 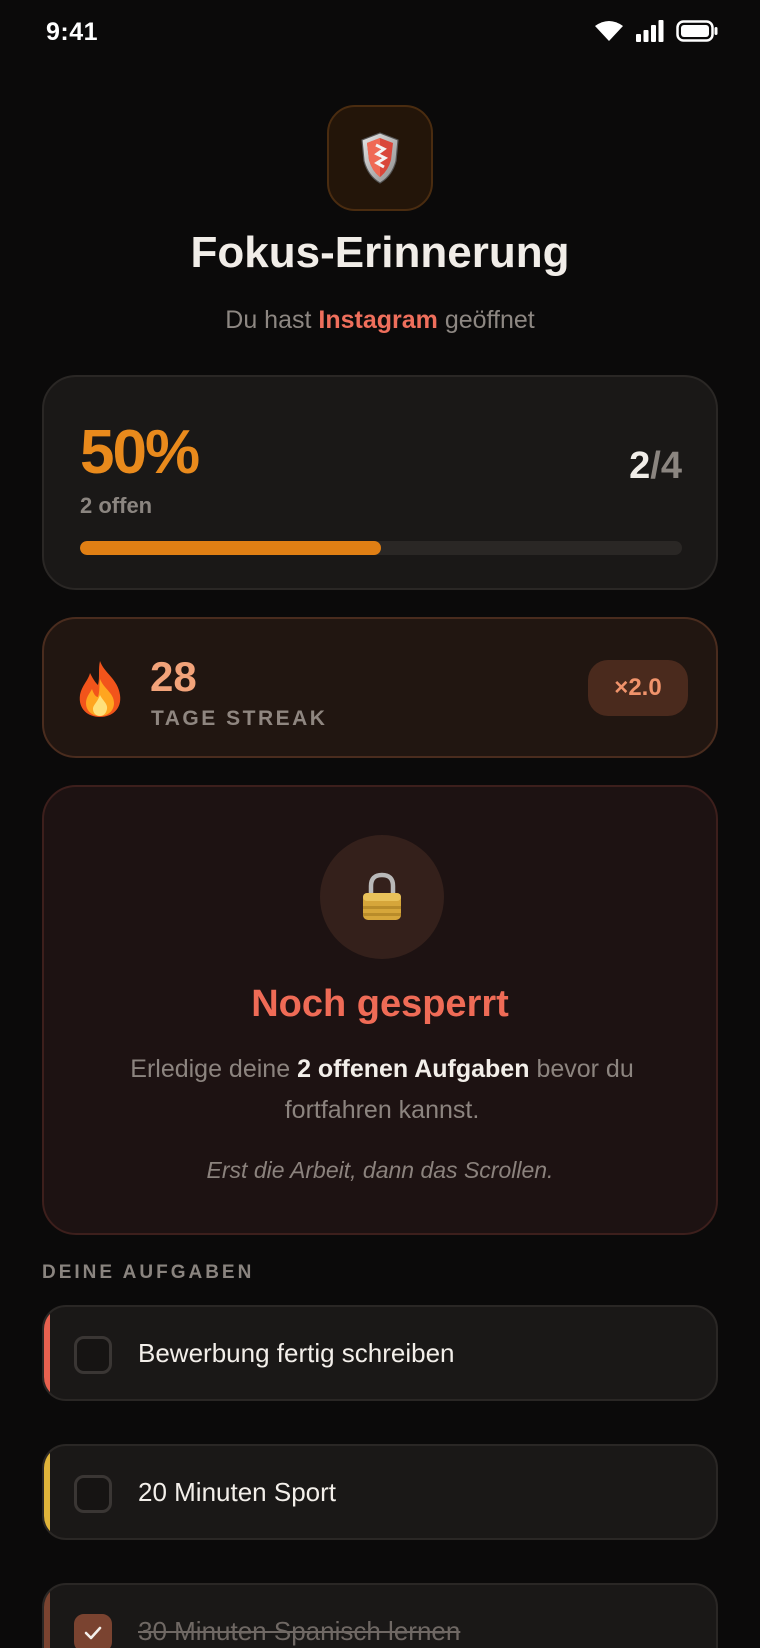 What do you see at coordinates (697, 31) in the screenshot?
I see `battery-icon` at bounding box center [697, 31].